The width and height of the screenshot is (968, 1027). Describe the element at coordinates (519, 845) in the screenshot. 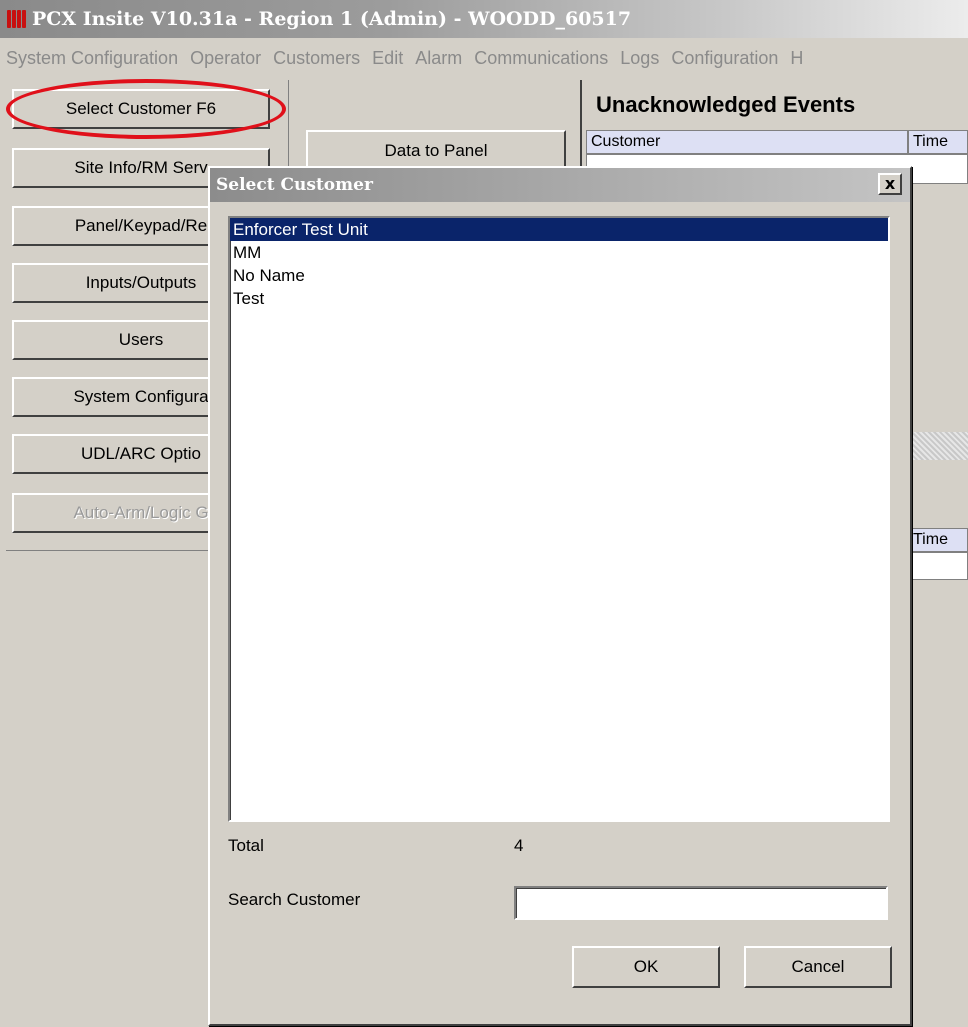

I see `total-value: 4` at that location.